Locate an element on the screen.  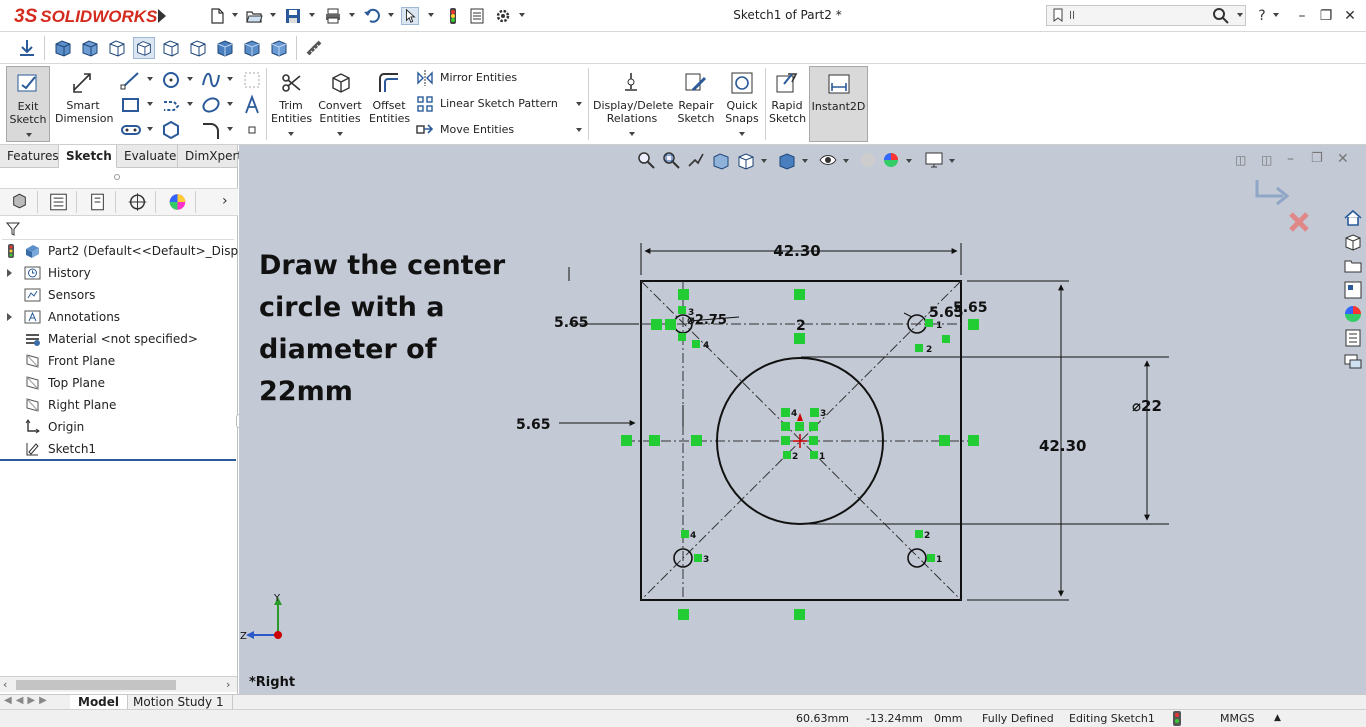
slot-tool-icon is located at coordinates (171, 105).